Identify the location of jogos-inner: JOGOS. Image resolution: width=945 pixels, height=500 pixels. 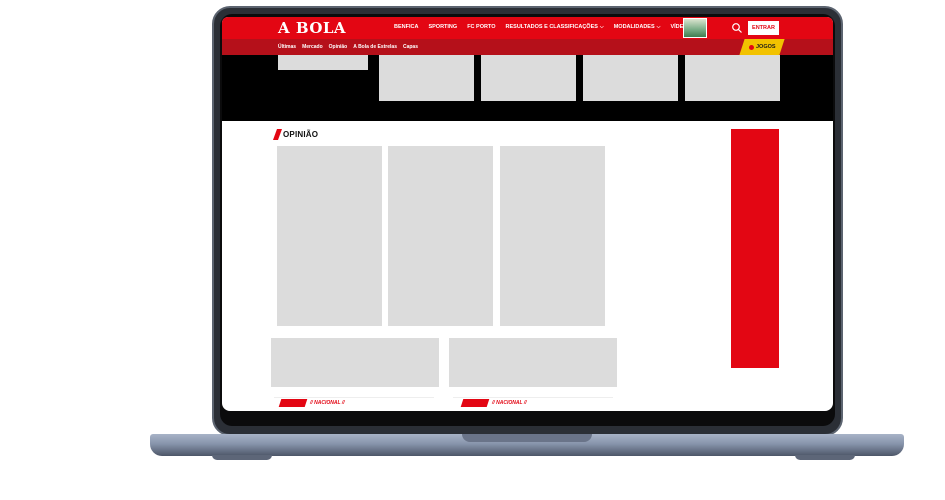
(762, 47).